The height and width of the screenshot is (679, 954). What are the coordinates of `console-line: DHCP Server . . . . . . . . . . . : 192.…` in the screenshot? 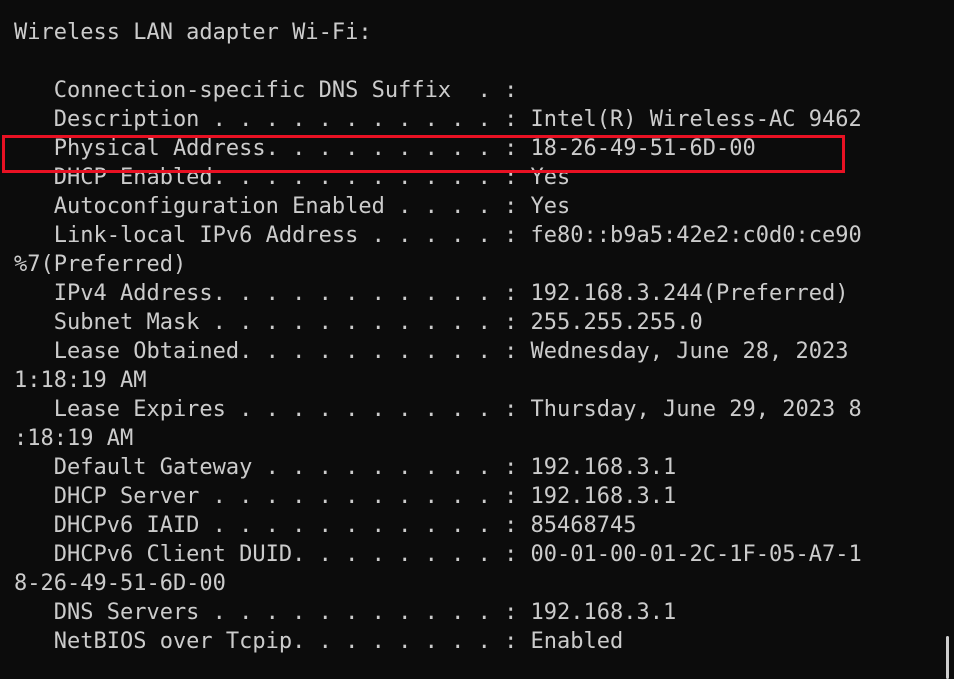 It's located at (345, 496).